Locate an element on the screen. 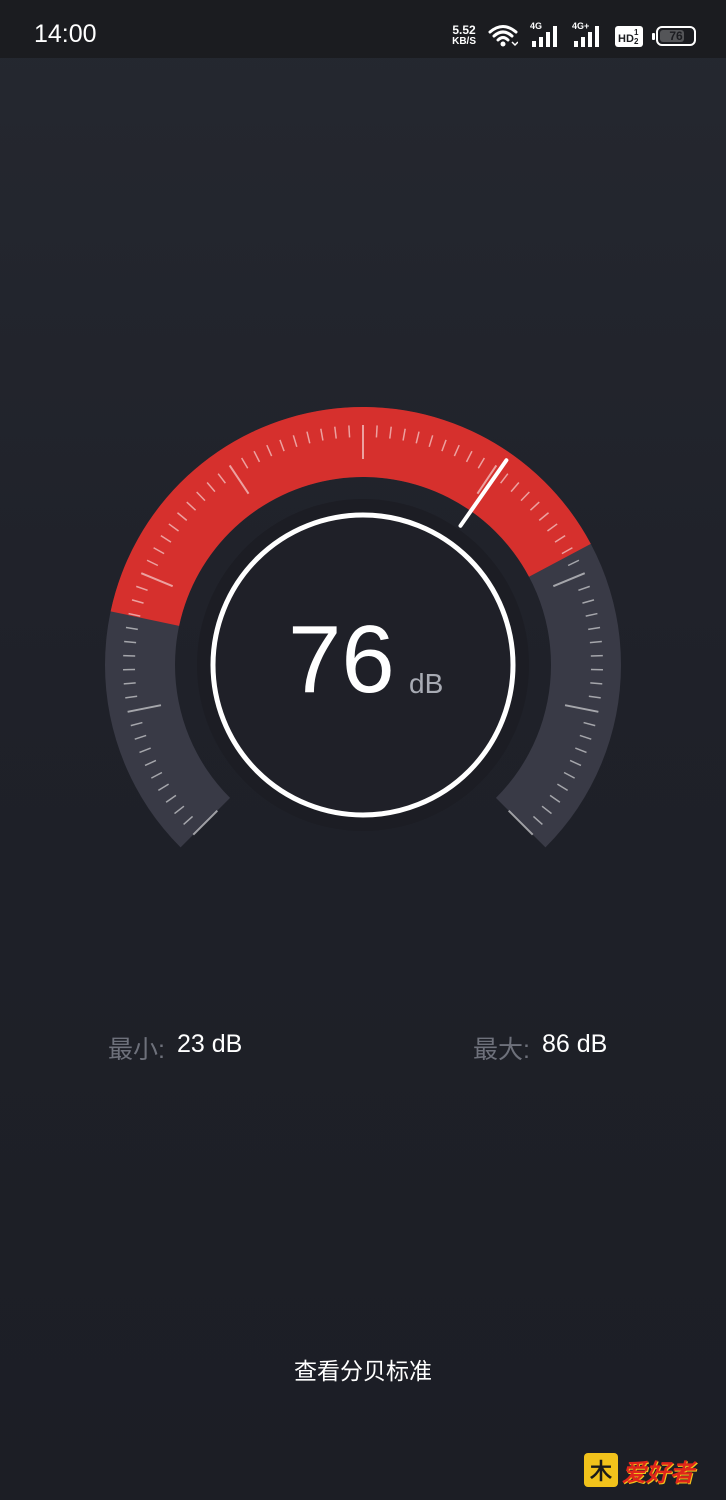 This screenshot has height=1500, width=726. current-db-unit: dB is located at coordinates (426, 683).